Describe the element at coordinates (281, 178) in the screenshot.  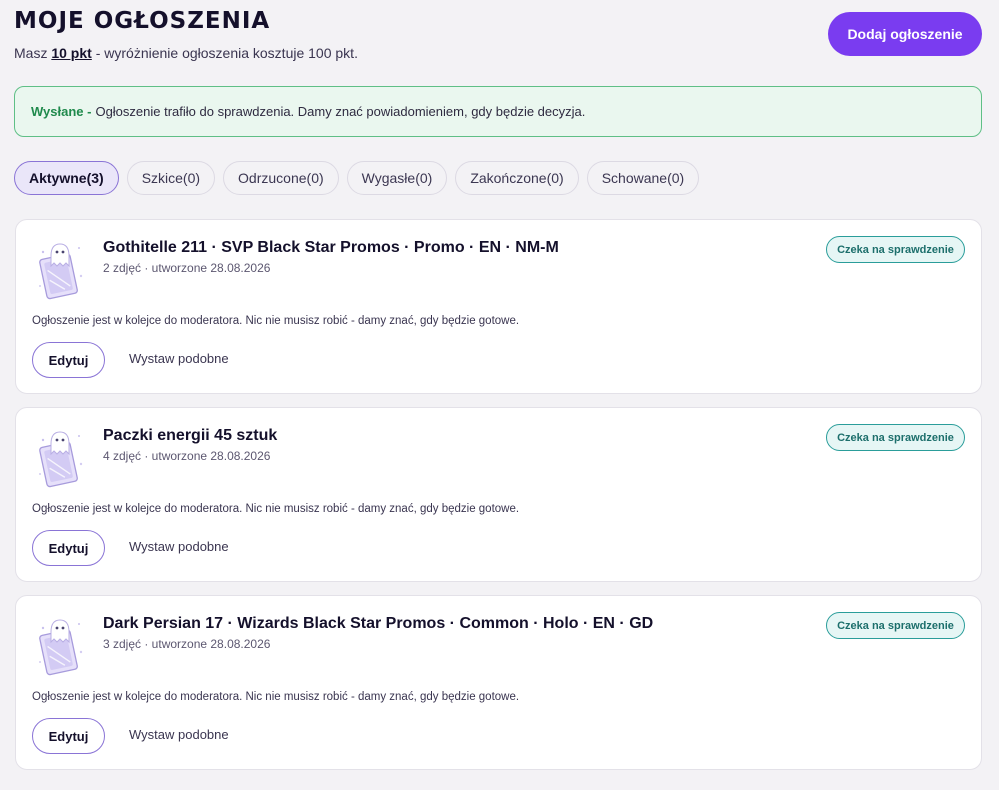
I see `tab-rejected: Odrzucone(0)` at that location.